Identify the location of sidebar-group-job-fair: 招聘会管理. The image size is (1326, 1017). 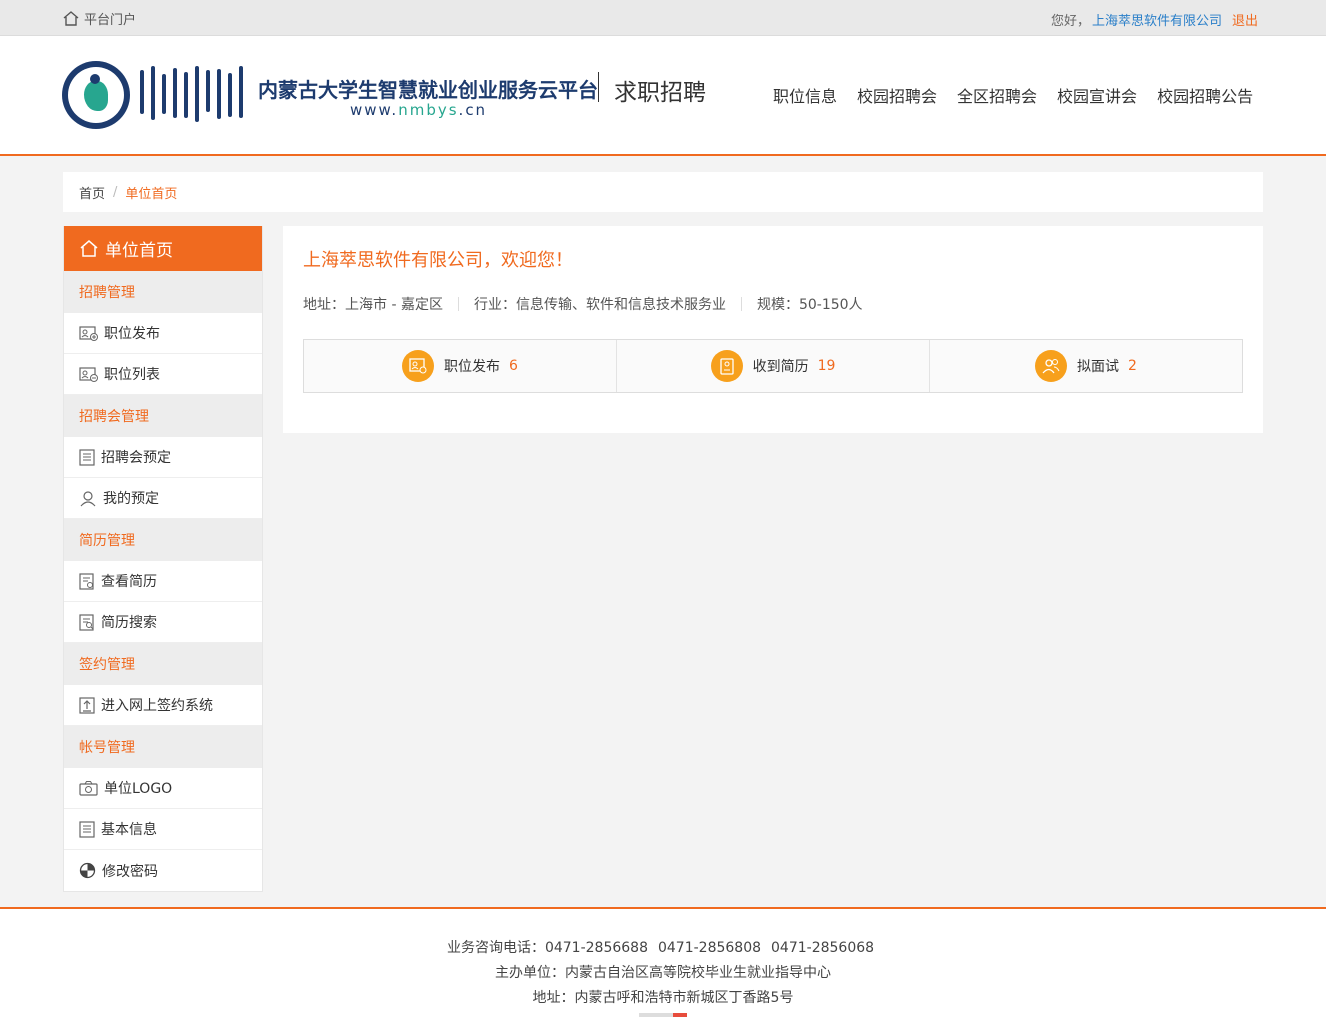
(163, 416).